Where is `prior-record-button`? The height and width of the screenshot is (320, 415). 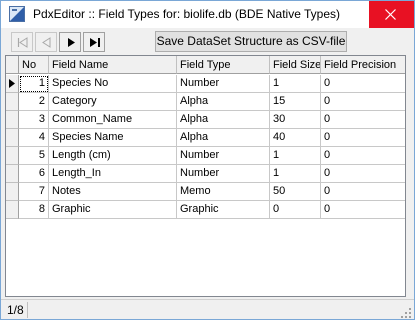 prior-record-button is located at coordinates (46, 42).